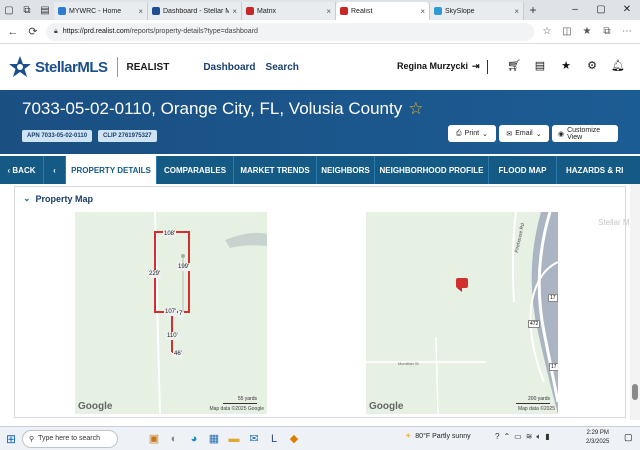 The height and width of the screenshot is (450, 640). Describe the element at coordinates (534, 324) in the screenshot. I see `route-shield: 472` at that location.